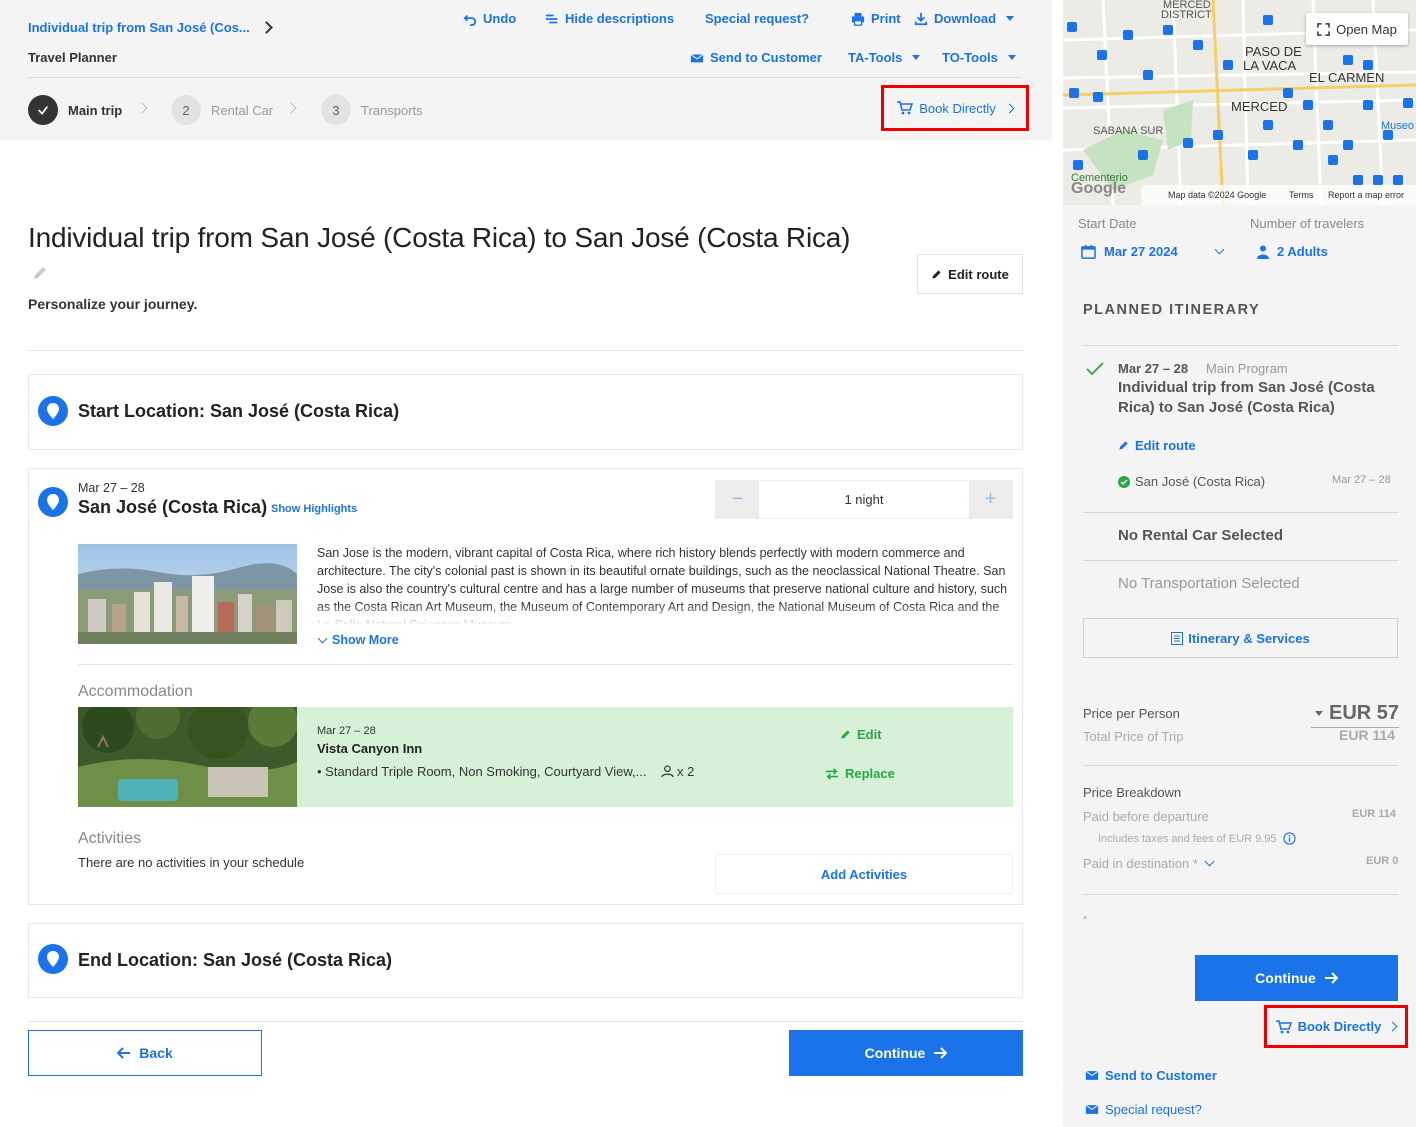  I want to click on back-label: Back, so click(156, 1053).